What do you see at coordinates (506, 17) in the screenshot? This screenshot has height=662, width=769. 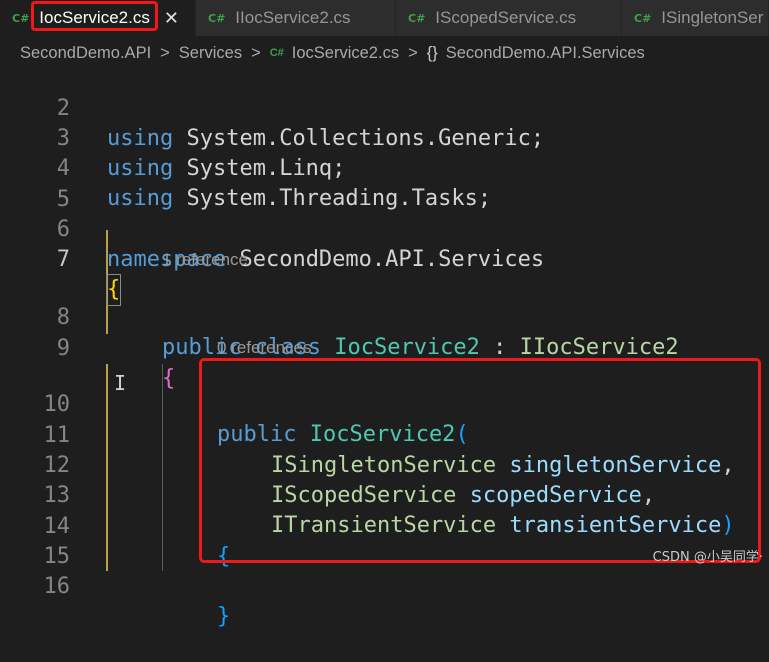 I see `tab-label: IScopedService.cs` at bounding box center [506, 17].